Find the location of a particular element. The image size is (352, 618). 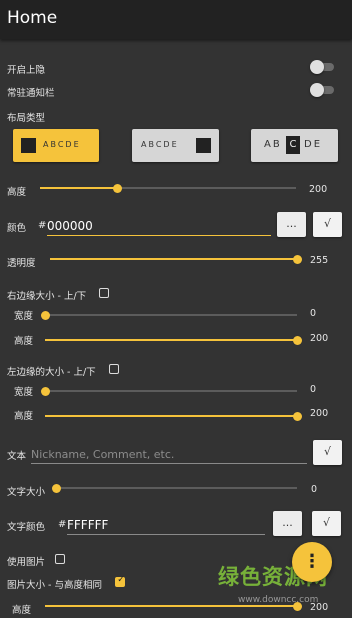

color-label: 颜色 is located at coordinates (17, 228).